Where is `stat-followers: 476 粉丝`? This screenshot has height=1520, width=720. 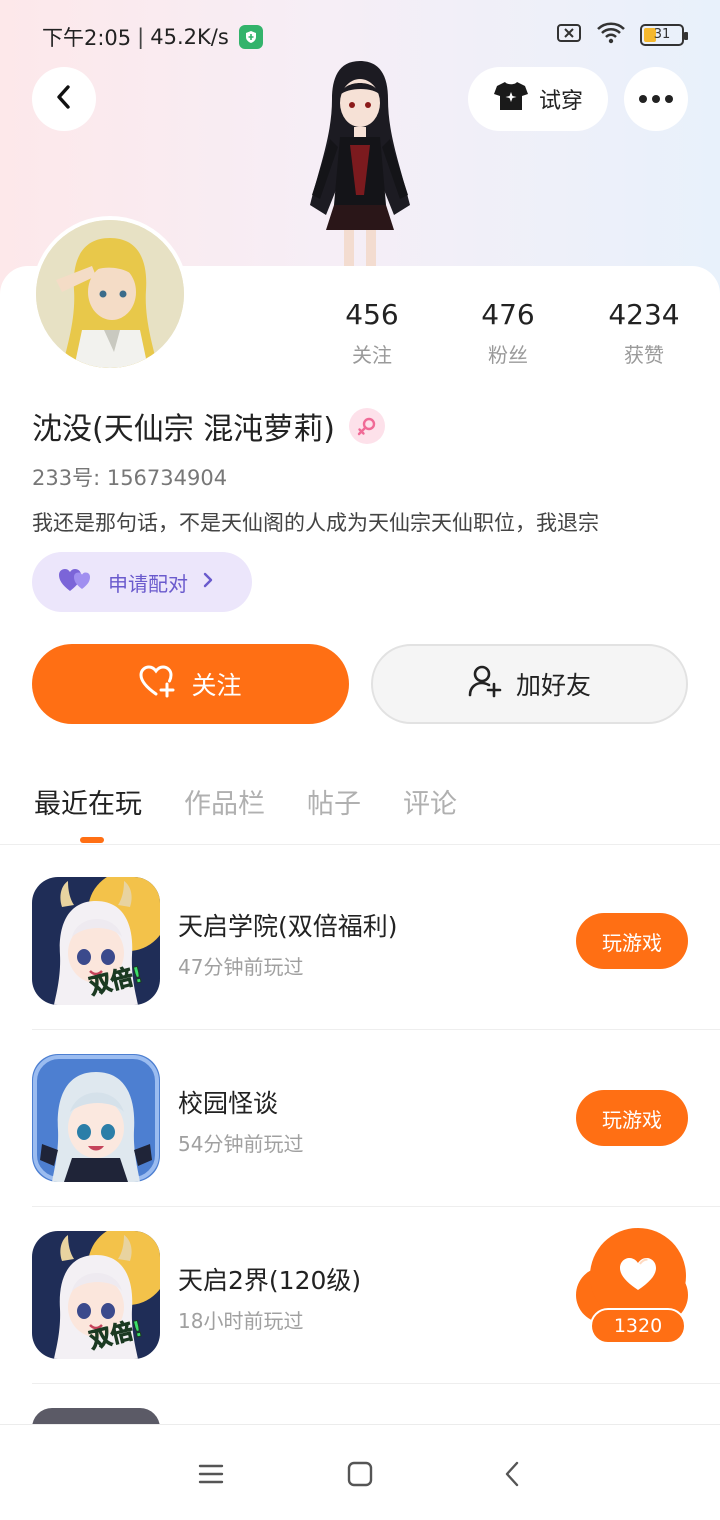 stat-followers: 476 粉丝 is located at coordinates (508, 333).